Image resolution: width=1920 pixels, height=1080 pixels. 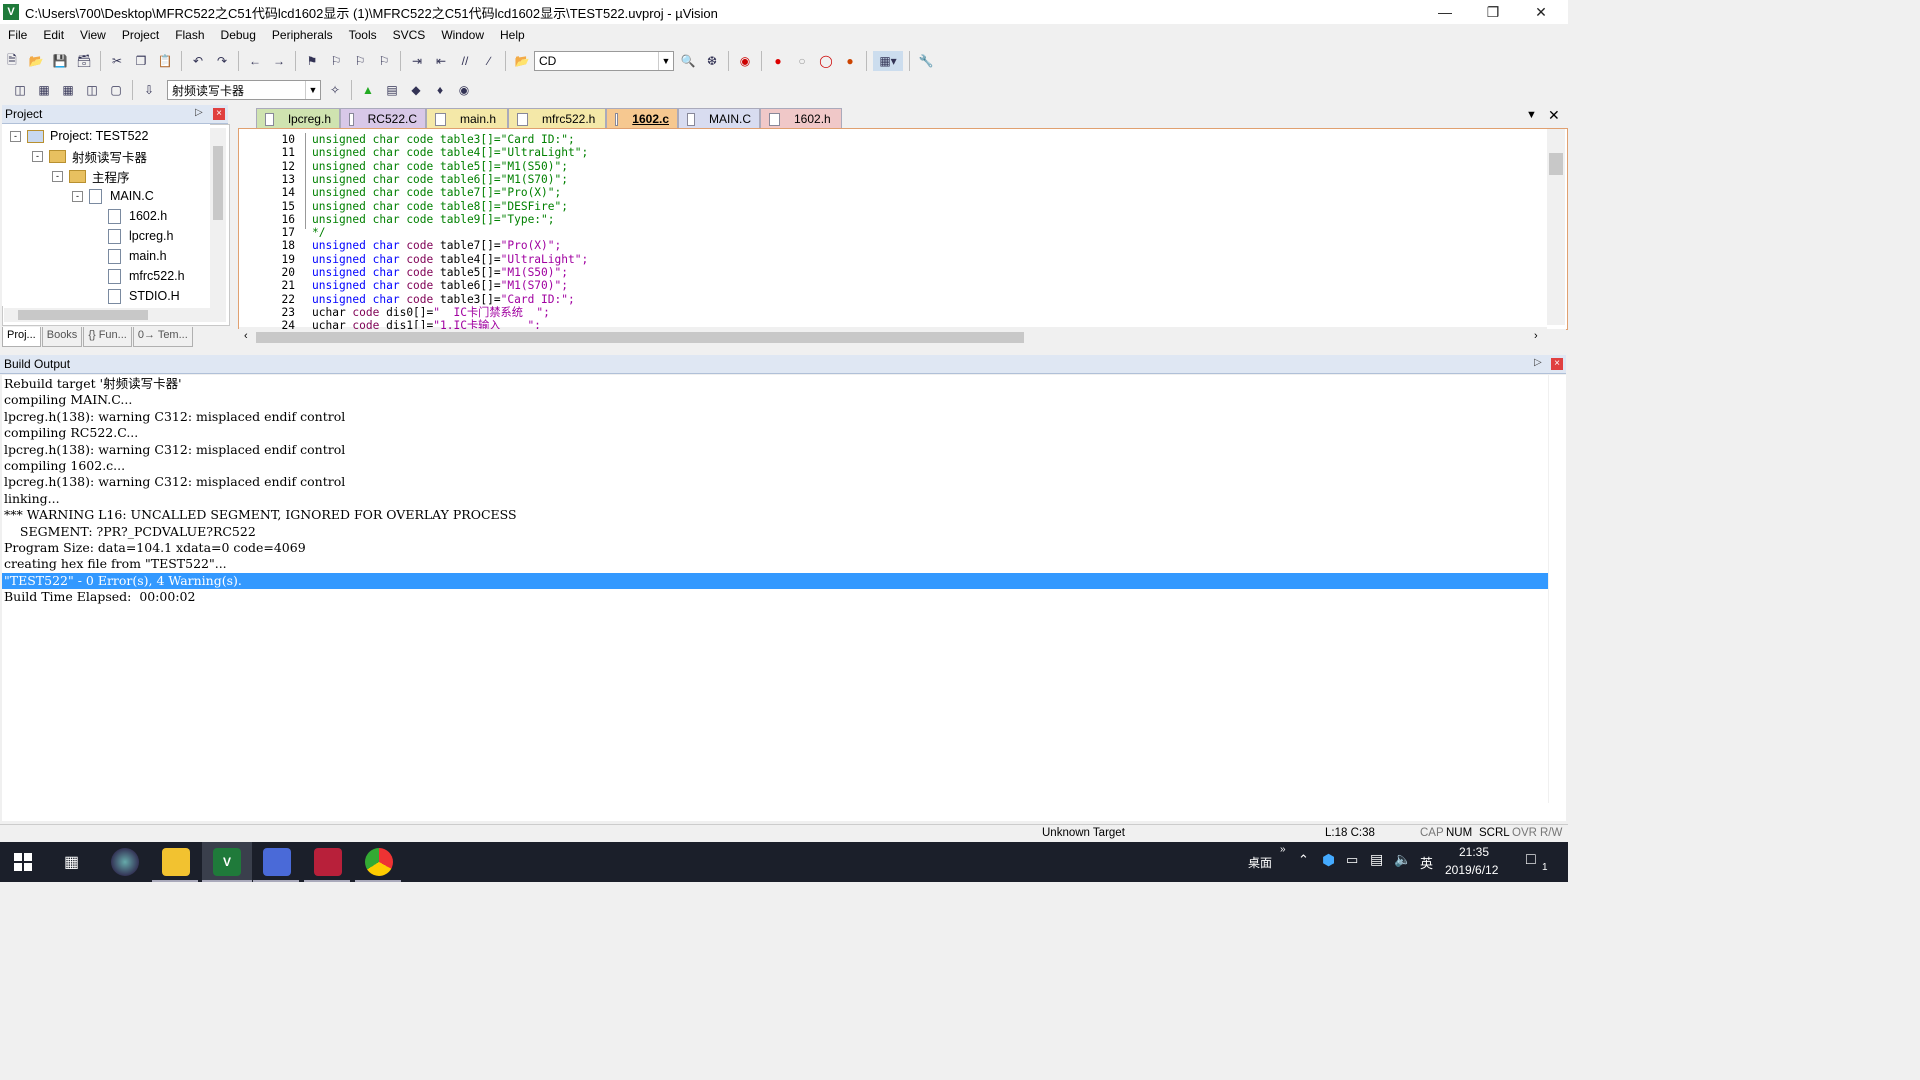 I want to click on tree-node: - 射频读写卡器, so click(x=89, y=156).